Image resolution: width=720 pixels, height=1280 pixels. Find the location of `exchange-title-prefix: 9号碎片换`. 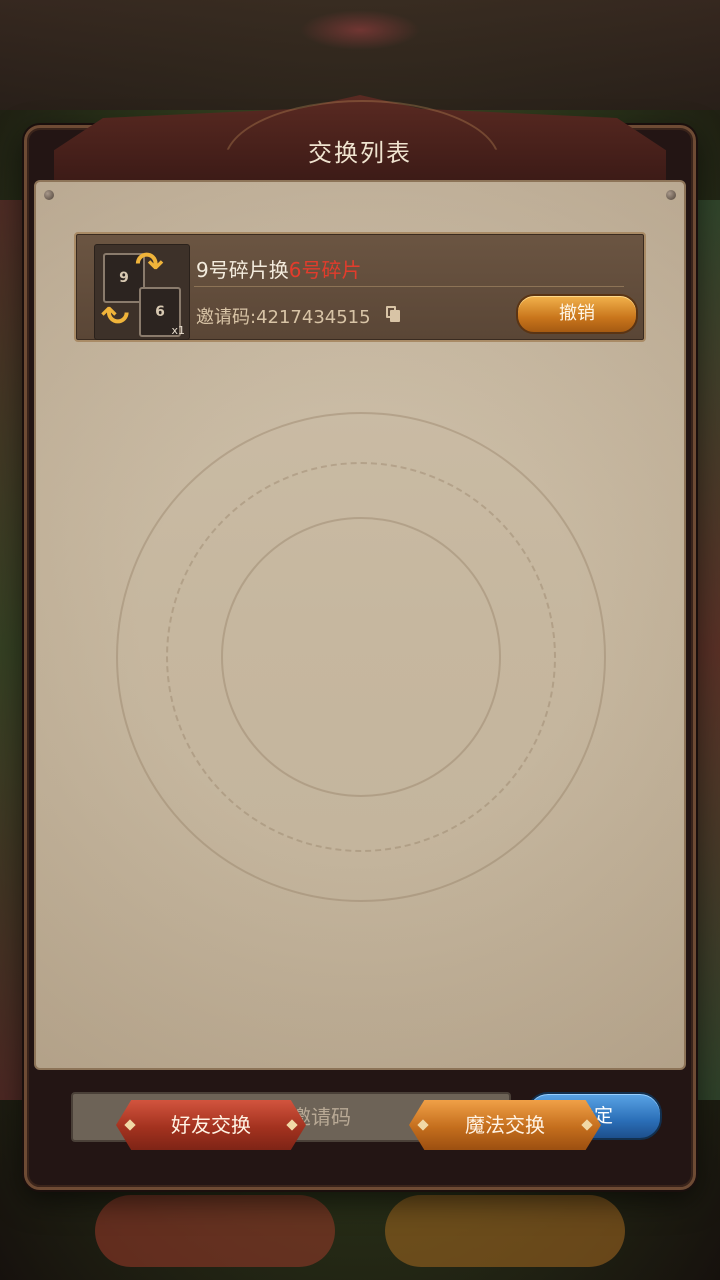

exchange-title-prefix: 9号碎片换 is located at coordinates (242, 270).